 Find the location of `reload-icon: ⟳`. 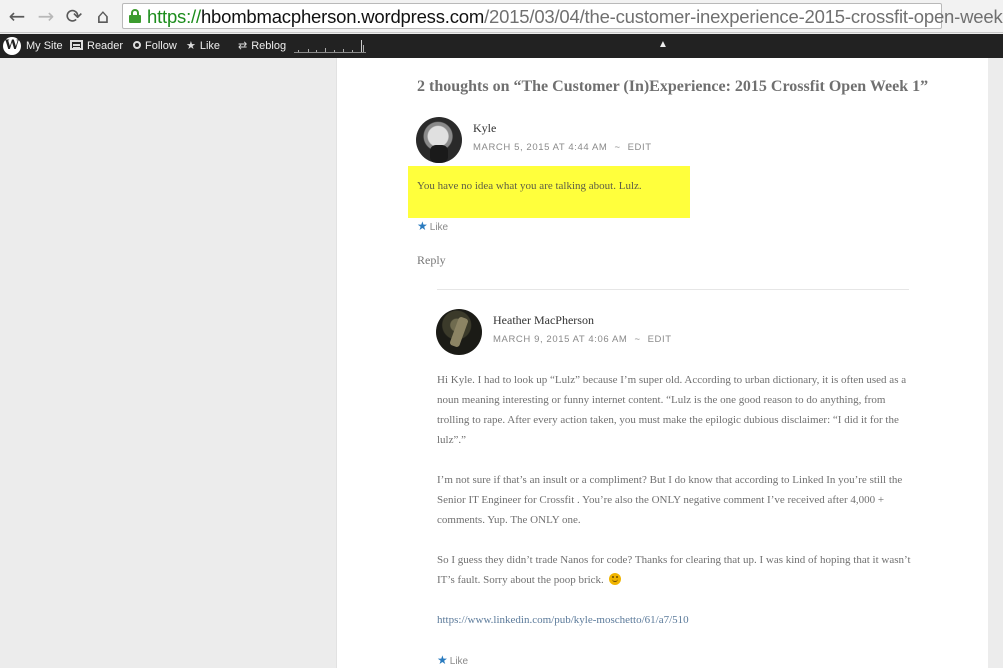

reload-icon: ⟳ is located at coordinates (74, 16).